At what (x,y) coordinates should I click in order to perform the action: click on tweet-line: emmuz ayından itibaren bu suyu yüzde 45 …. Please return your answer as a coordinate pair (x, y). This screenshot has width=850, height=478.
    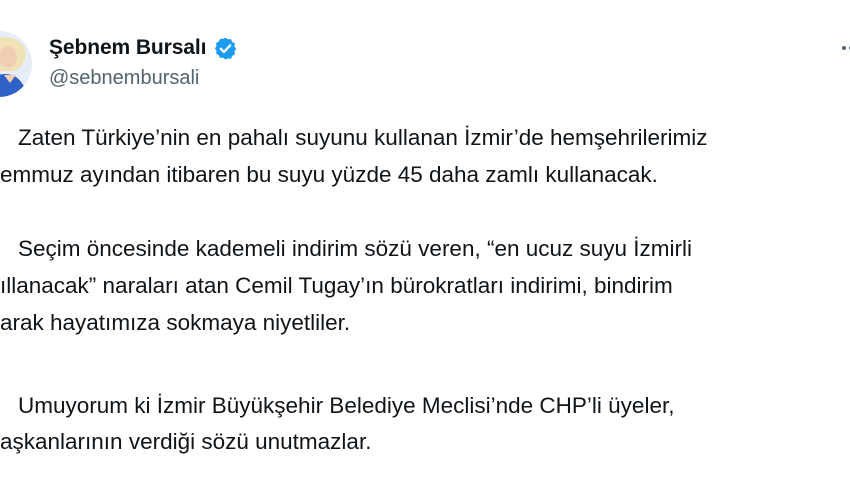
    Looking at the image, I should click on (329, 174).